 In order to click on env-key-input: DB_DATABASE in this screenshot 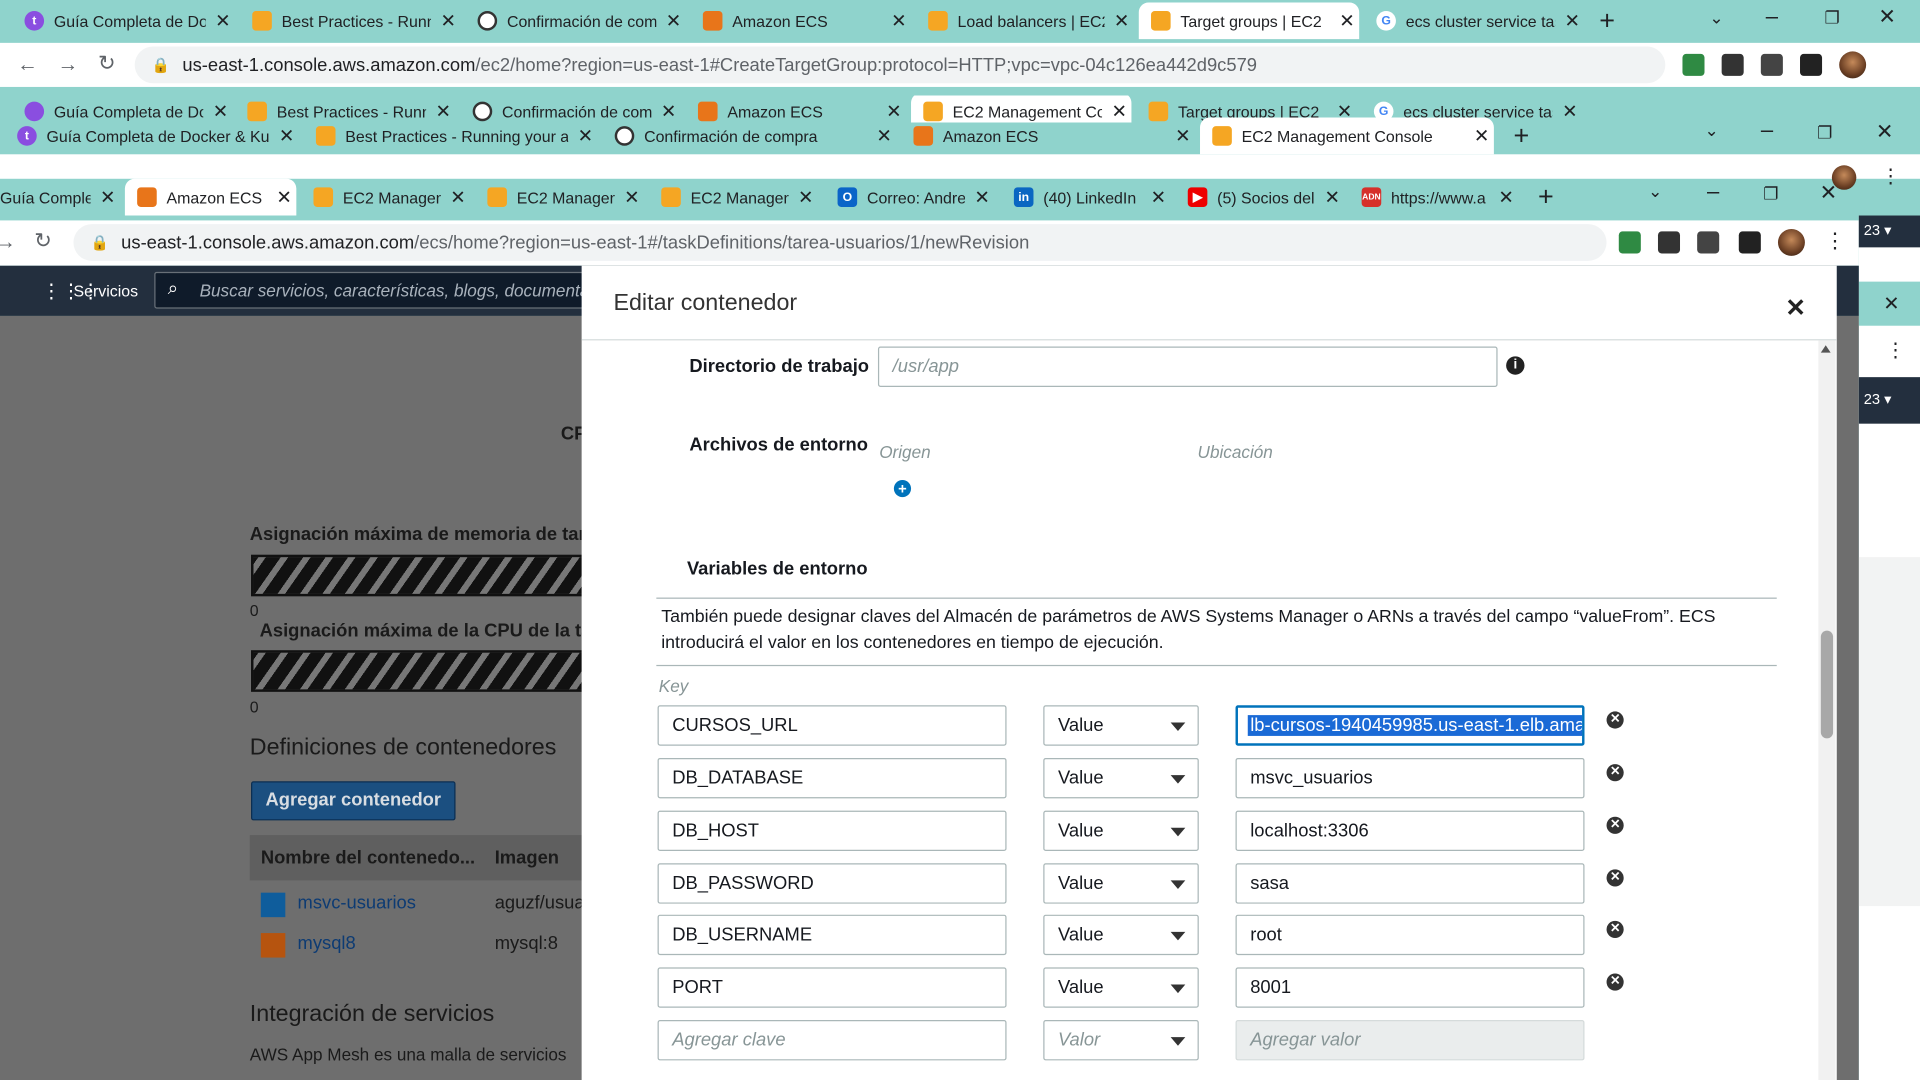, I will do `click(832, 778)`.